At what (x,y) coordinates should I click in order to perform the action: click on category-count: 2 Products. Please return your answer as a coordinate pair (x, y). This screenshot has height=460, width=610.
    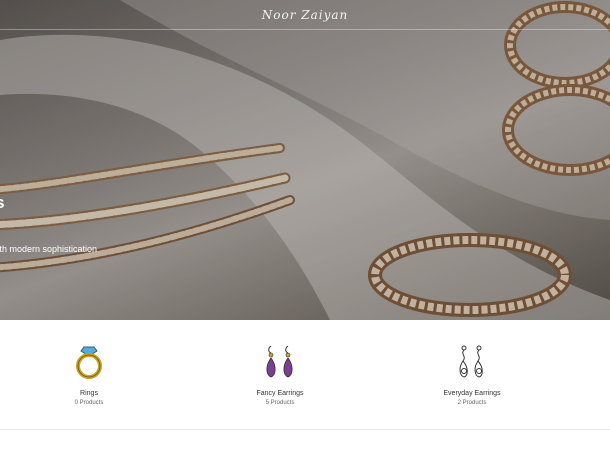
    Looking at the image, I should click on (472, 403).